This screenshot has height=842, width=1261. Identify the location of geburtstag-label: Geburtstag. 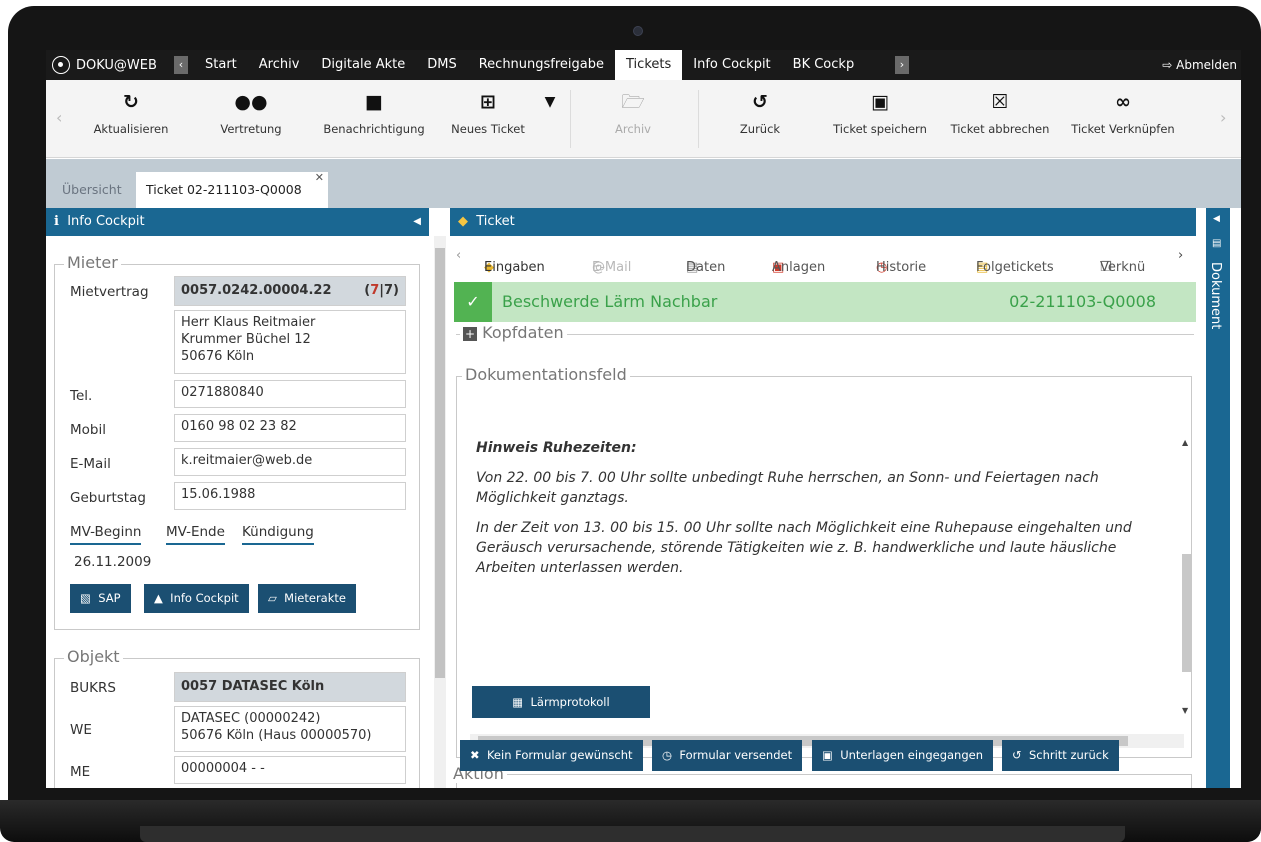
(108, 498).